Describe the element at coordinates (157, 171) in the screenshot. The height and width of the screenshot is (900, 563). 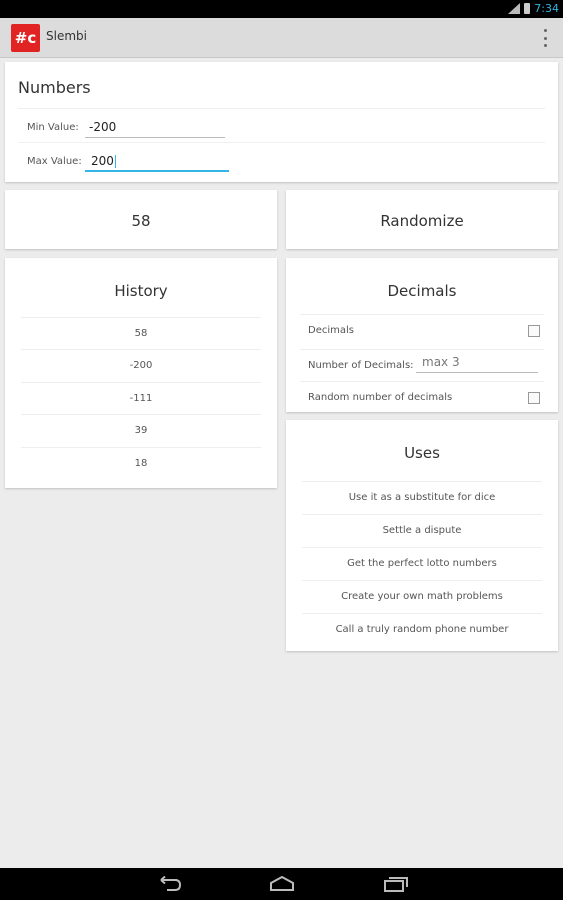
I see `max-value-underline` at that location.